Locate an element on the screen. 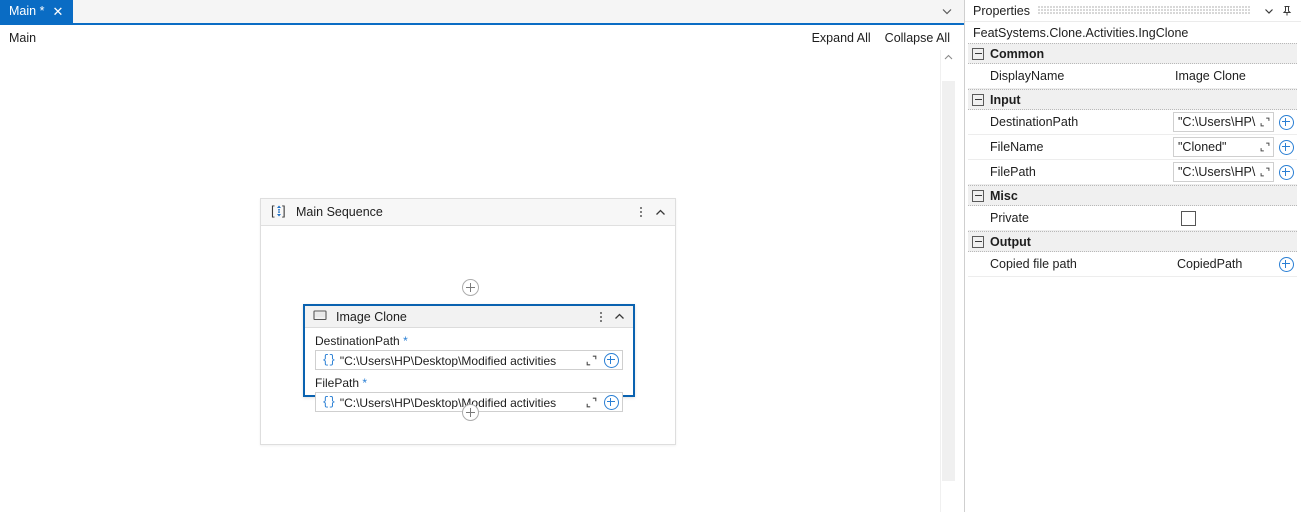 The image size is (1301, 512). field-label-destinationpath: DestinationPath * is located at coordinates (469, 341).